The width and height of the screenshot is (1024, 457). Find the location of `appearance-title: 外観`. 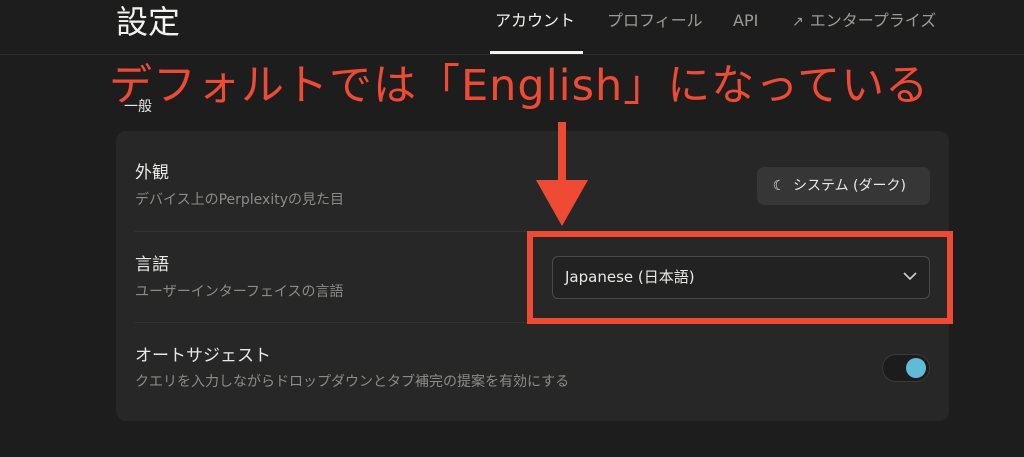

appearance-title: 外観 is located at coordinates (152, 173).